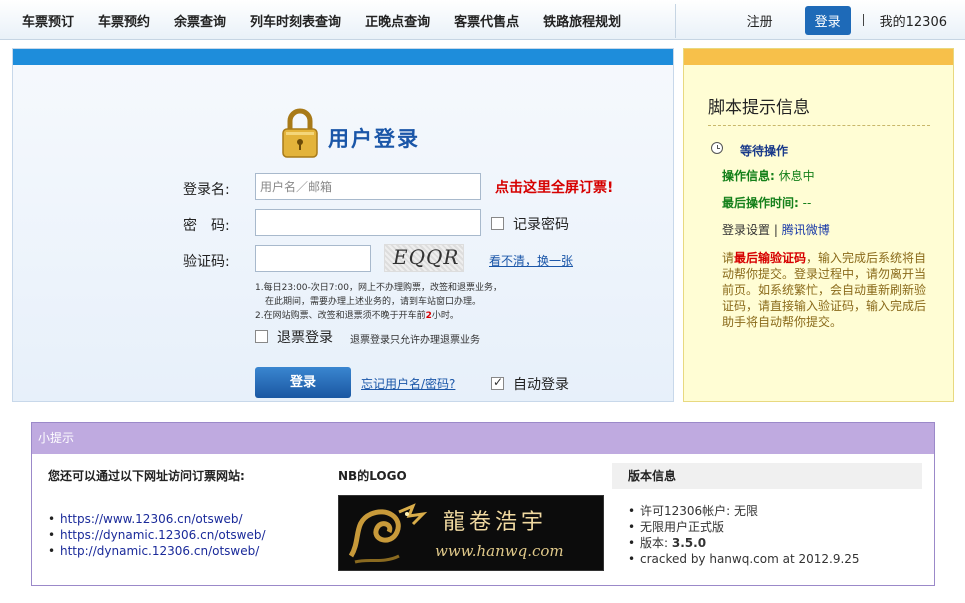 This screenshot has width=965, height=603. I want to click on captcha-text: EQQR, so click(426, 257).